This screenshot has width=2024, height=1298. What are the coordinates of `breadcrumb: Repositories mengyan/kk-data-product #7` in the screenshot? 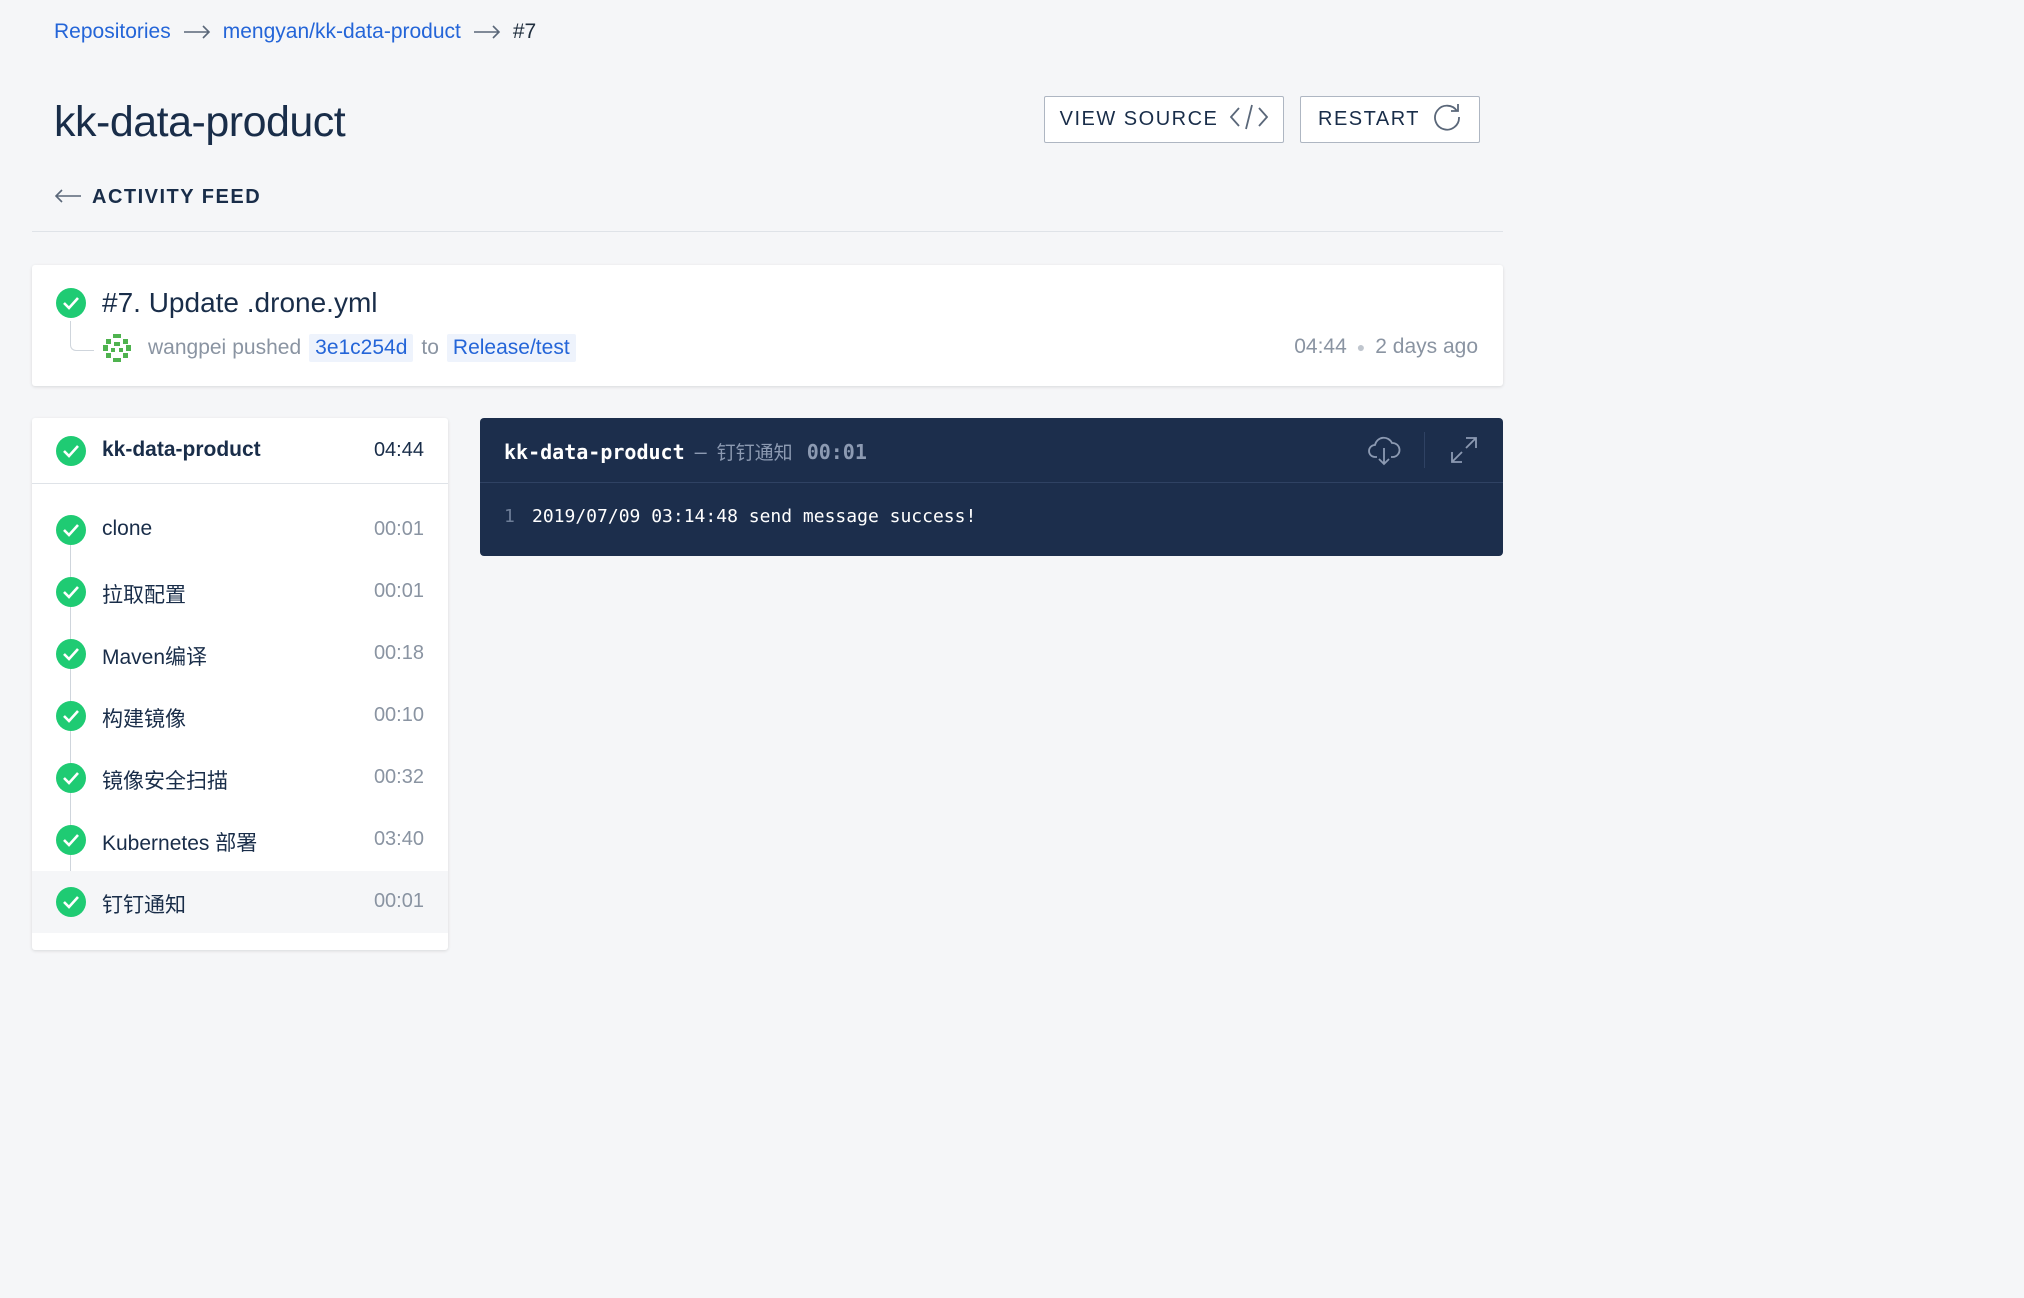 It's located at (295, 32).